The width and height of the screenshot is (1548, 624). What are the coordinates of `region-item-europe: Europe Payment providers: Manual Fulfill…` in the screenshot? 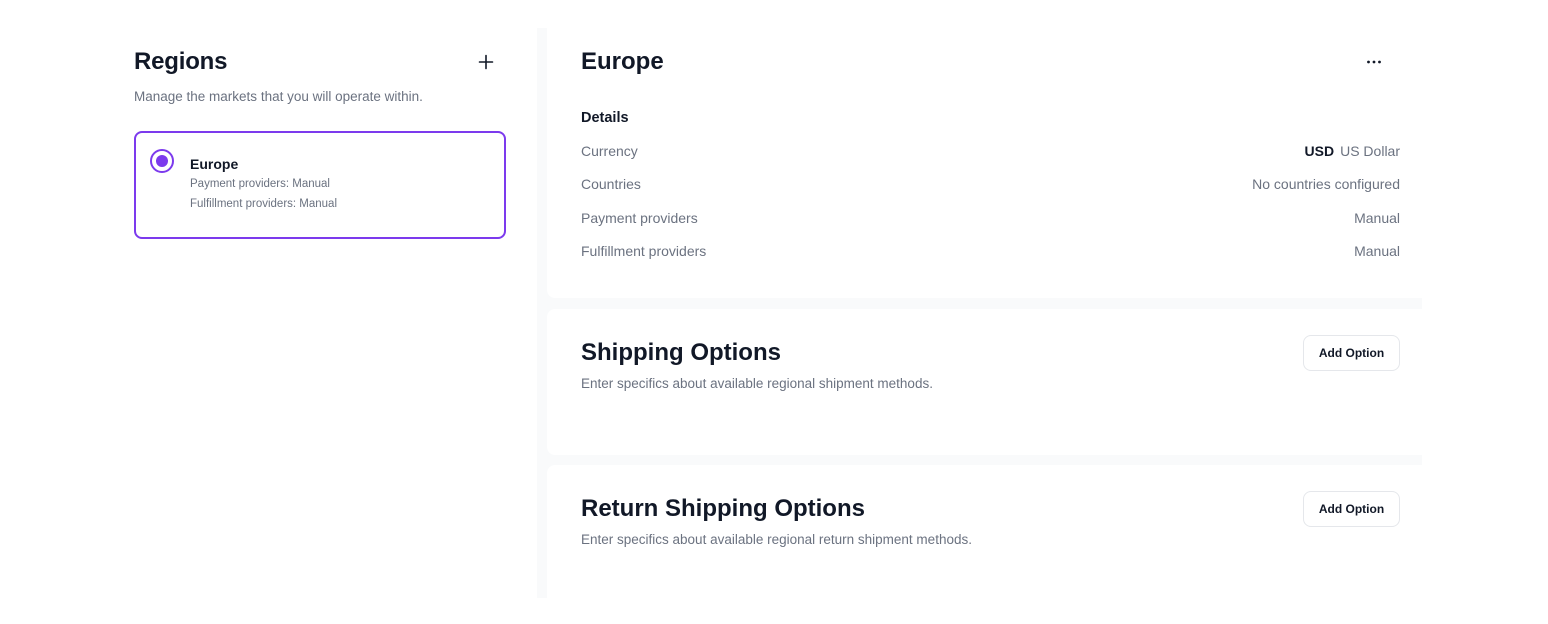 It's located at (320, 185).